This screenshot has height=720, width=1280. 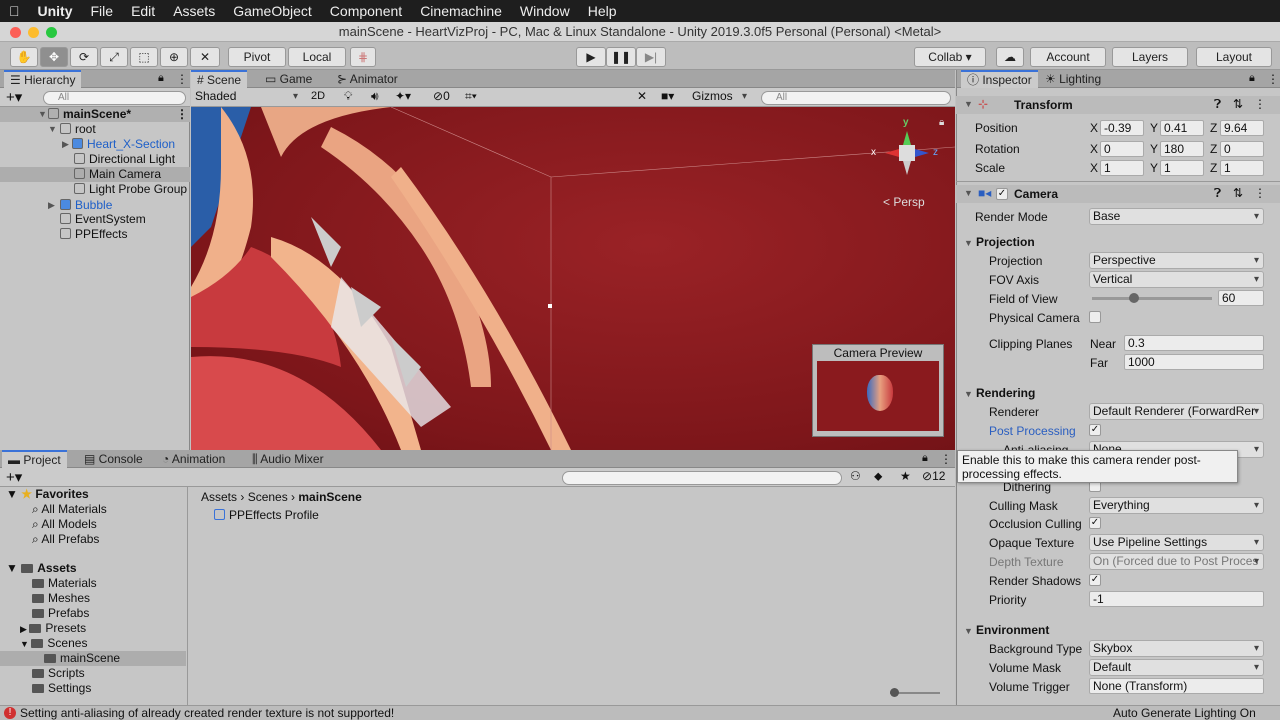 What do you see at coordinates (905, 476) in the screenshot?
I see `favorite-icon: ★` at bounding box center [905, 476].